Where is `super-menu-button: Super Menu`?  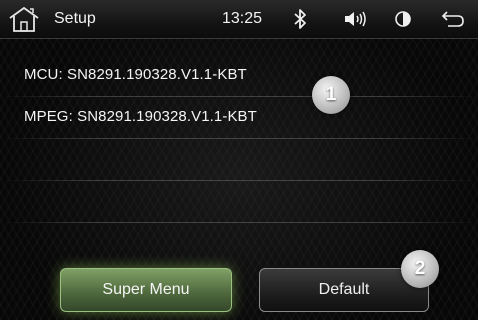
super-menu-button: Super Menu is located at coordinates (146, 290).